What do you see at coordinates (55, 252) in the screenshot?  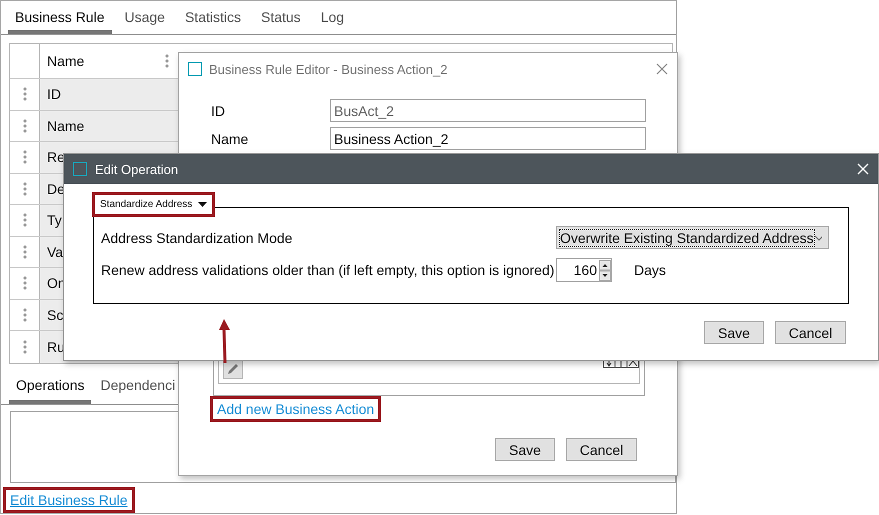 I see `table-cell: Va` at bounding box center [55, 252].